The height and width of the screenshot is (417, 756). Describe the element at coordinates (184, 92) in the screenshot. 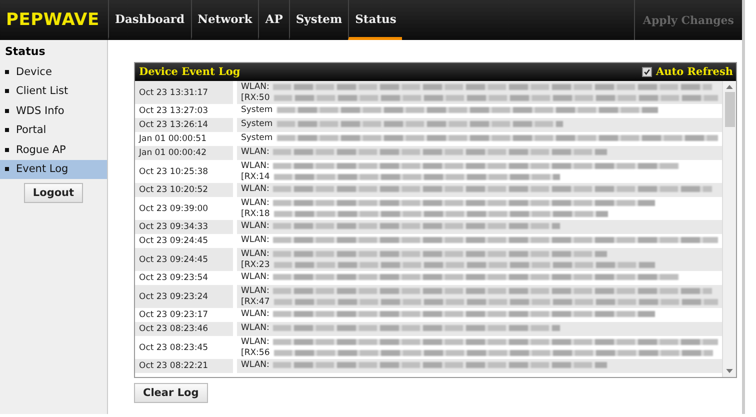

I see `event-time: Oct 23 13:31:17` at that location.